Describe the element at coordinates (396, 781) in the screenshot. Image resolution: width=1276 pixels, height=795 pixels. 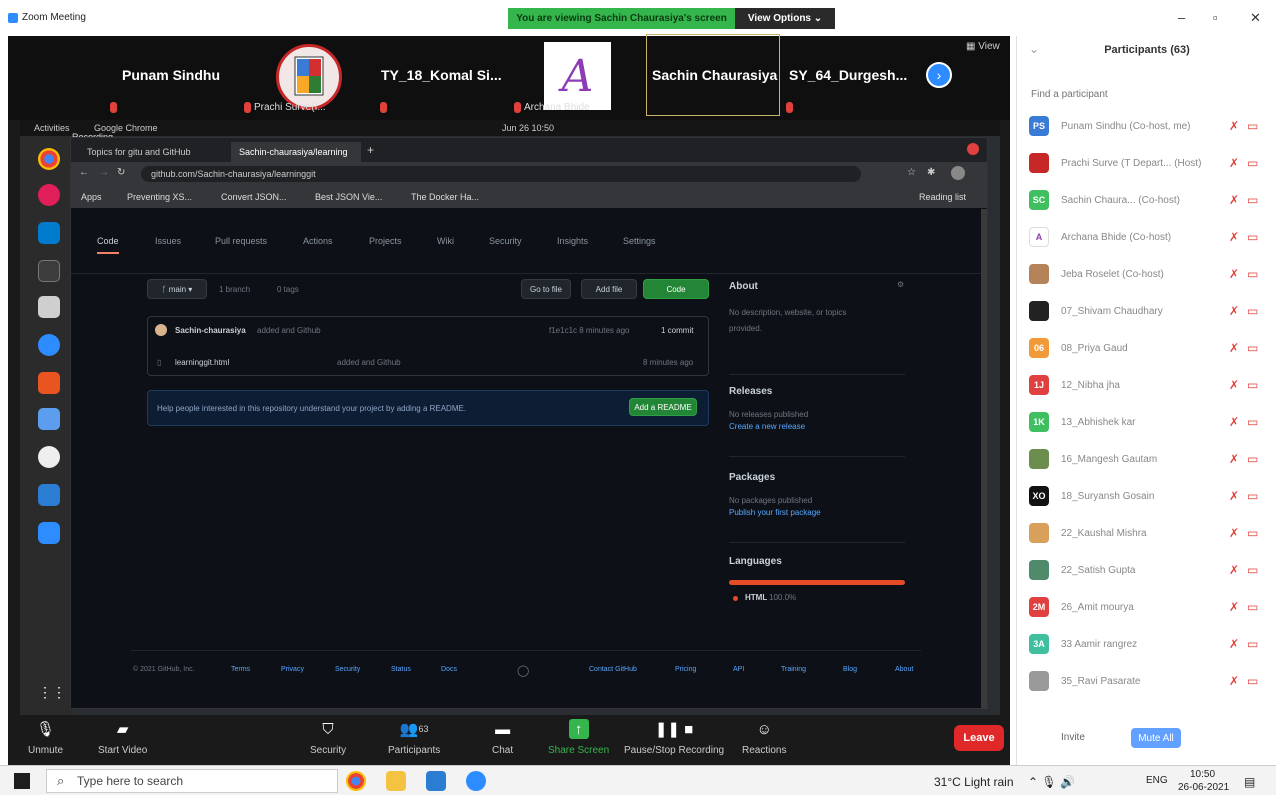
I see `taskbar-explorer-icon` at that location.